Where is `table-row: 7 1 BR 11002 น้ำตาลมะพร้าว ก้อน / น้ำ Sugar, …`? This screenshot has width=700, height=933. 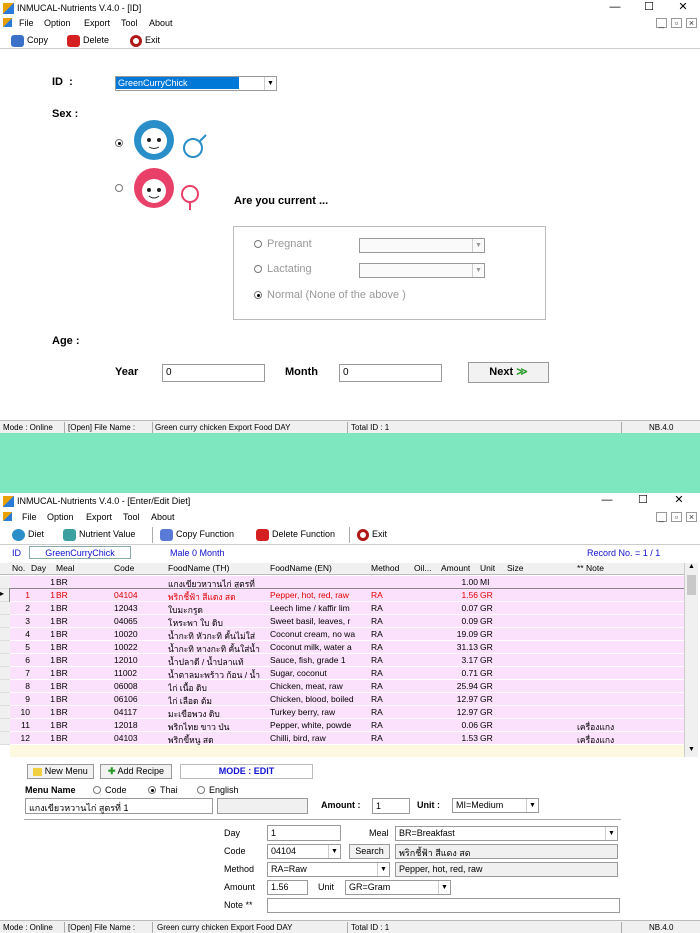
table-row: 7 1 BR 11002 น้ำตาลมะพร้าว ก้อน / น้ำ Sugar, … is located at coordinates (347, 673).